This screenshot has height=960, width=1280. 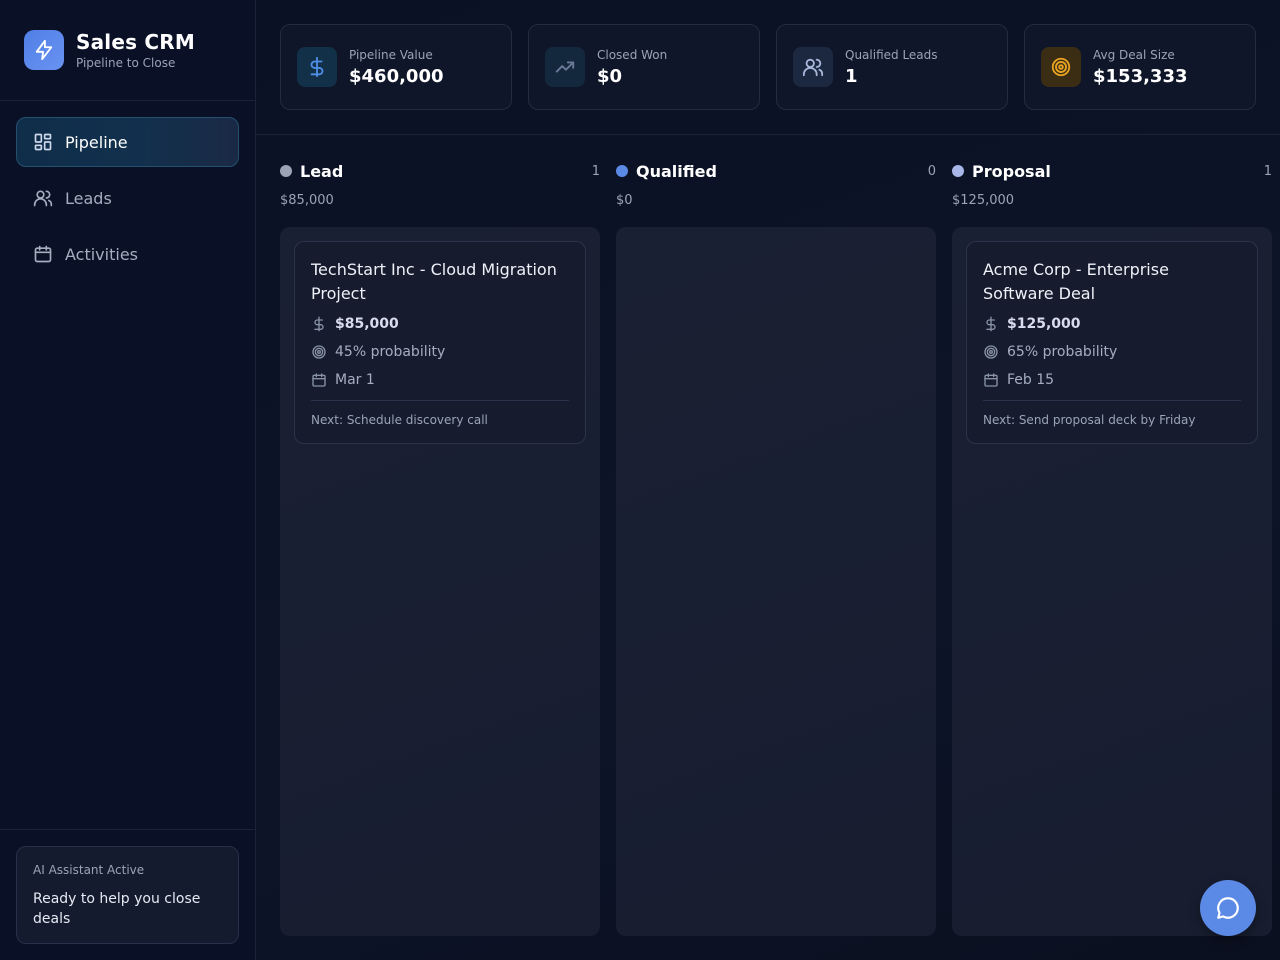 What do you see at coordinates (1112, 171) in the screenshot?
I see `column-header: Proposal 1` at bounding box center [1112, 171].